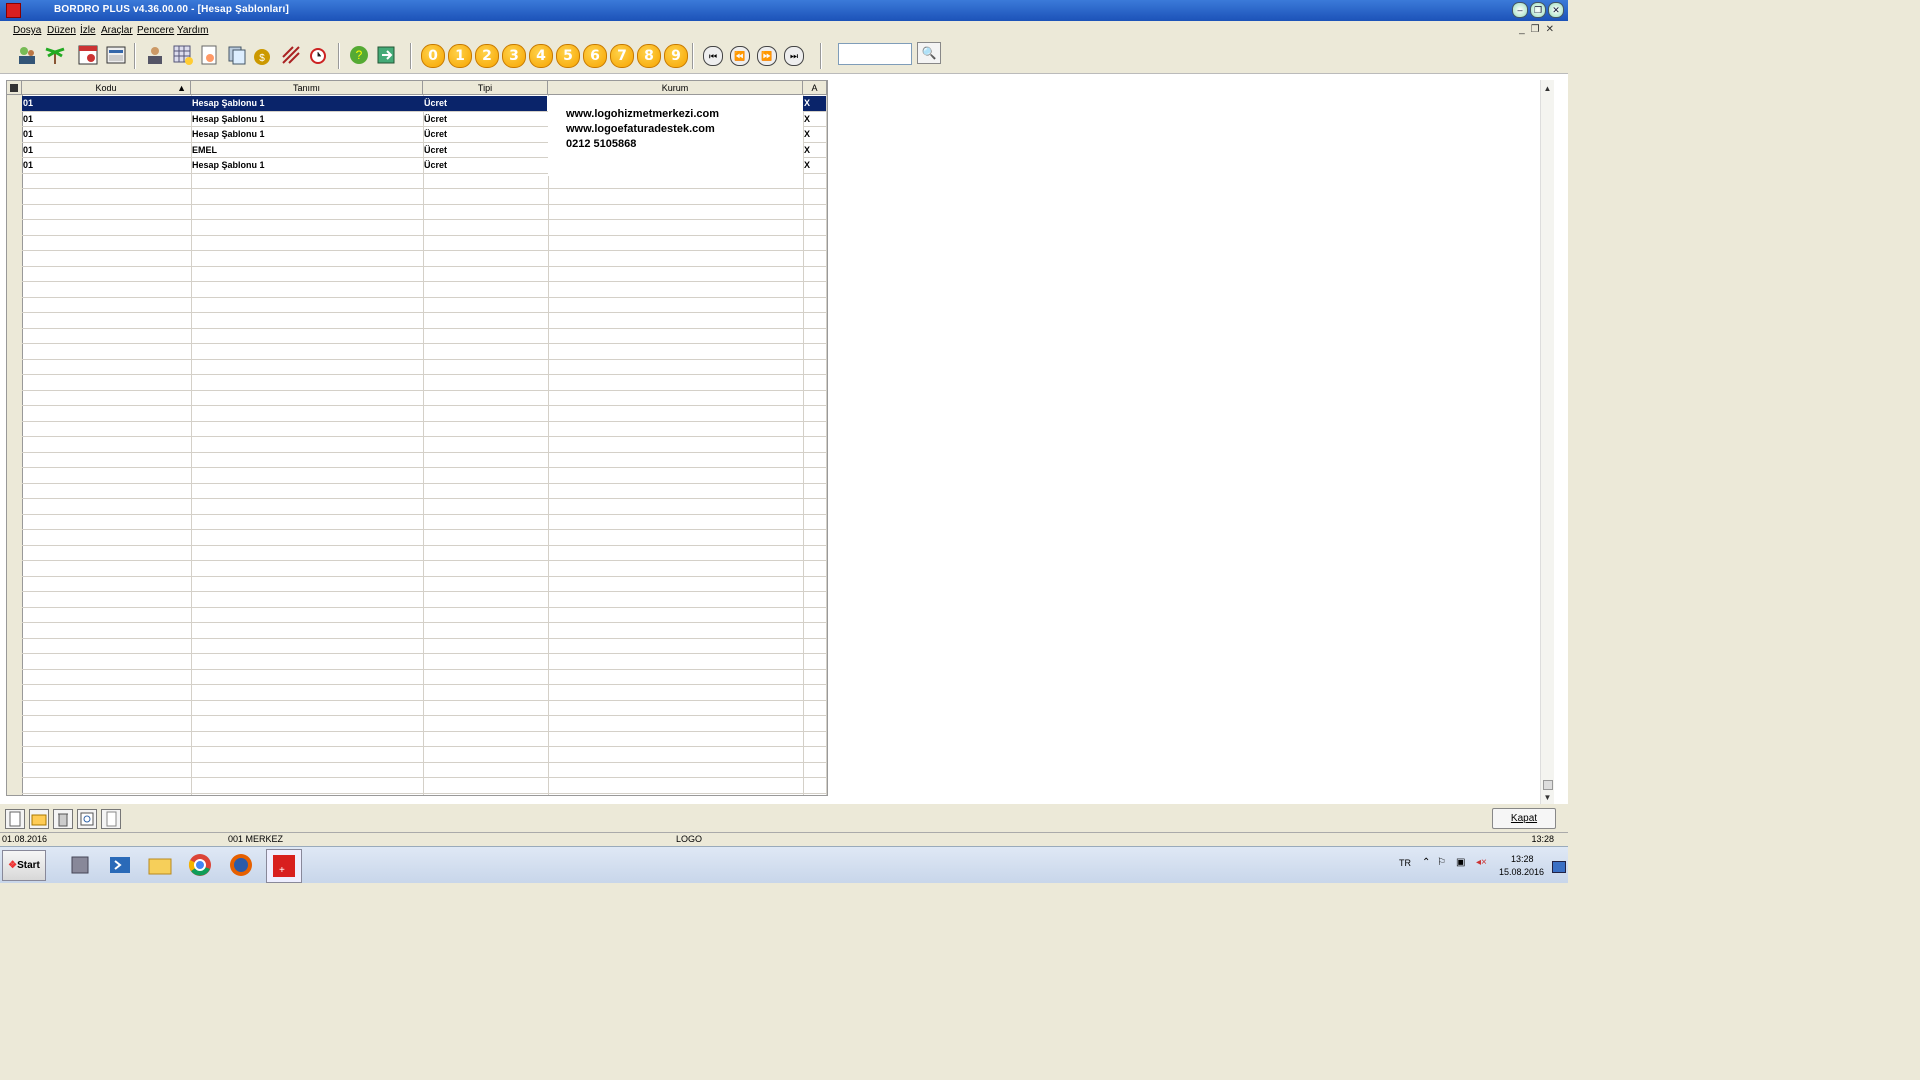 The image size is (1920, 1080). Describe the element at coordinates (1481, 875) in the screenshot. I see `volume-muted-icon: ◂×` at that location.